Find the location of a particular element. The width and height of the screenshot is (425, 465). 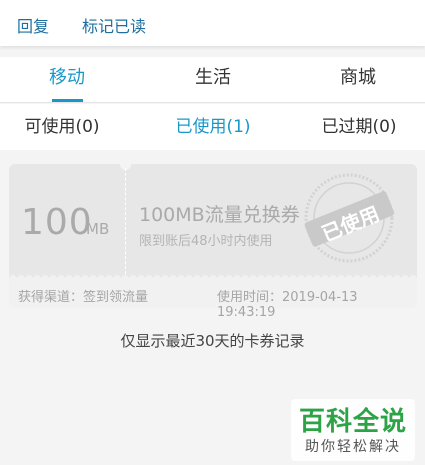

tab-mobile: 移动 is located at coordinates (69, 80).